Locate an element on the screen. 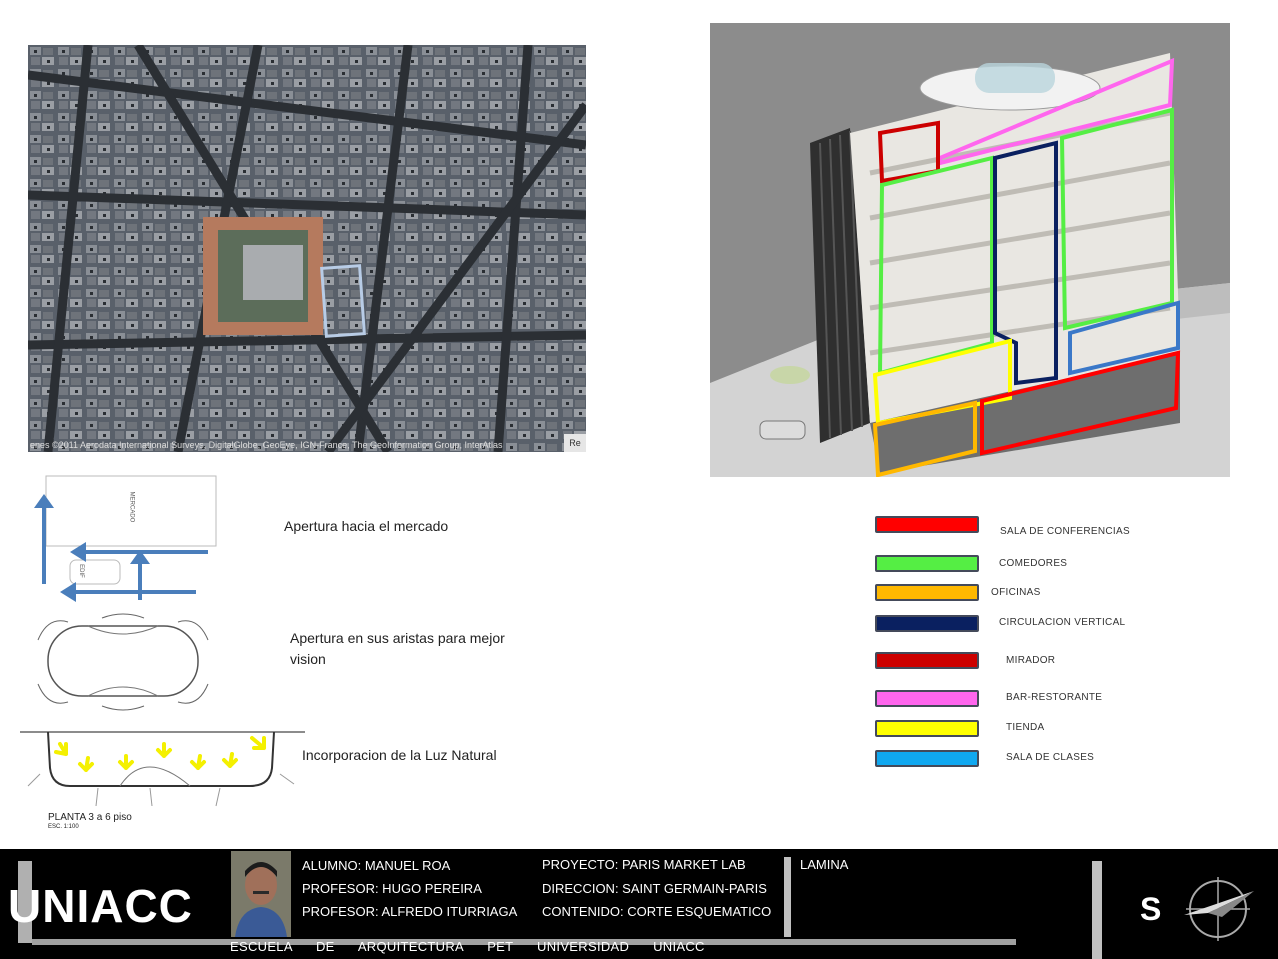 This screenshot has width=1278, height=959. legend-swatch-oficinas is located at coordinates (927, 592).